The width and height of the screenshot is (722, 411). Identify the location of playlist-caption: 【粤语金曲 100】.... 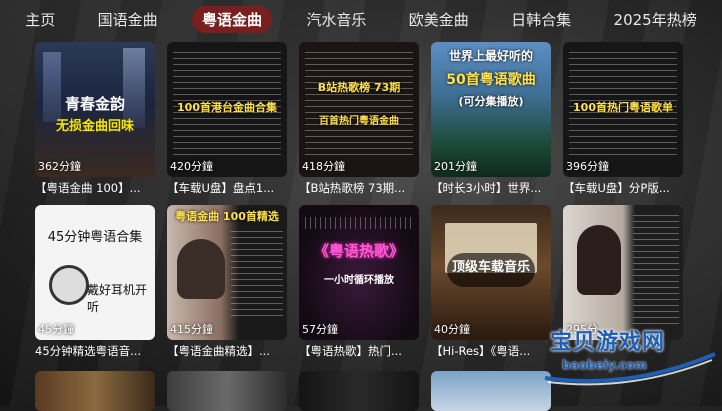
(88, 188).